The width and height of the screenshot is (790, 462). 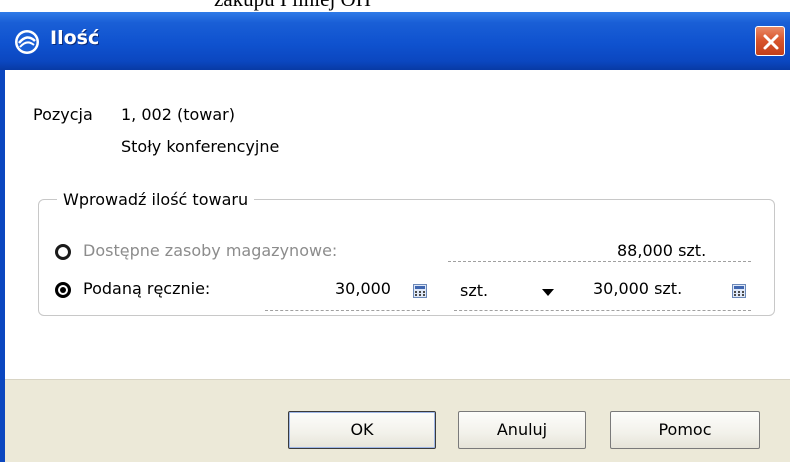 I want to click on title-bar: Ilość, so click(x=395, y=41).